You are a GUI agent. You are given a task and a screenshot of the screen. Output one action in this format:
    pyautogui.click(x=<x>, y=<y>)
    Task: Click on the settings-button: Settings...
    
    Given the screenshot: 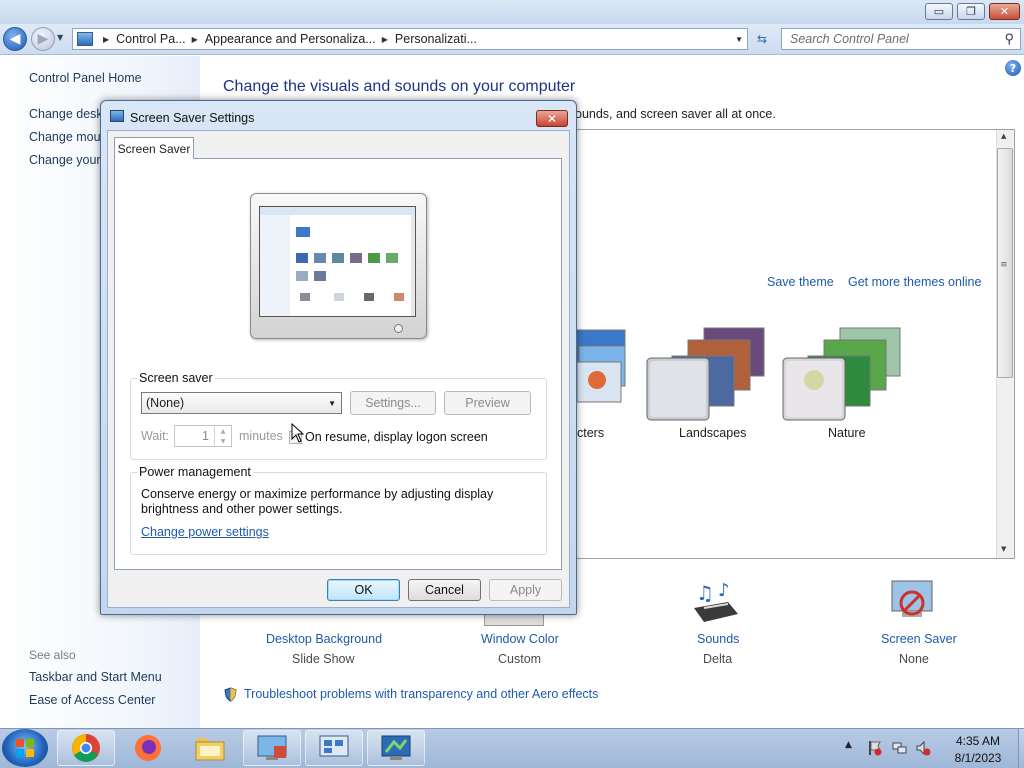 What is the action you would take?
    pyautogui.click(x=393, y=403)
    